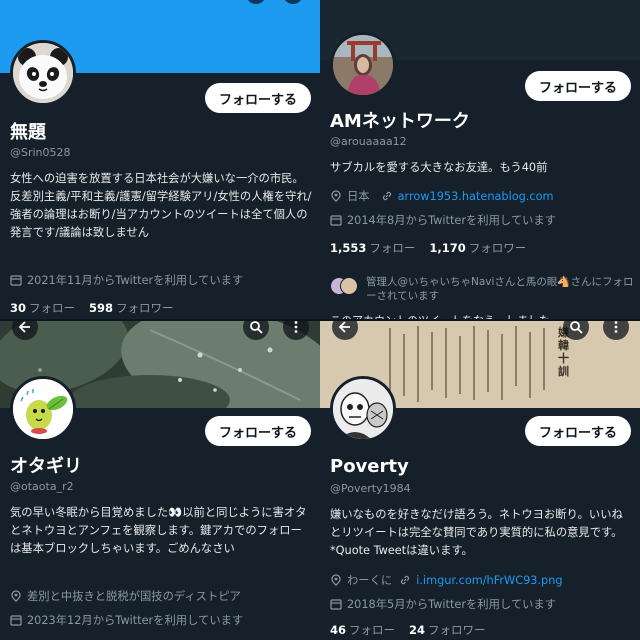  What do you see at coordinates (370, 488) in the screenshot?
I see `profile-handle: @Poverty1984` at bounding box center [370, 488].